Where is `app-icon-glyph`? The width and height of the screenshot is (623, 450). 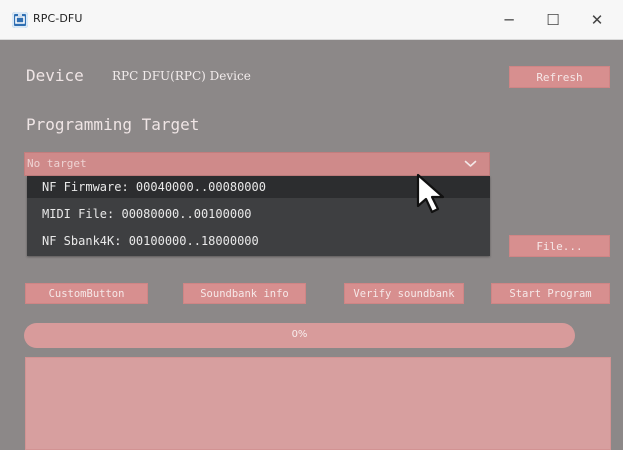 app-icon-glyph is located at coordinates (20, 19).